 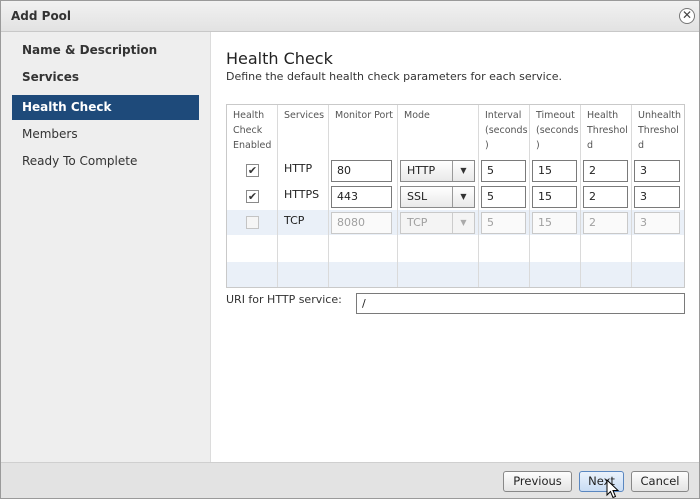 What do you see at coordinates (298, 168) in the screenshot?
I see `service-name: HTTP` at bounding box center [298, 168].